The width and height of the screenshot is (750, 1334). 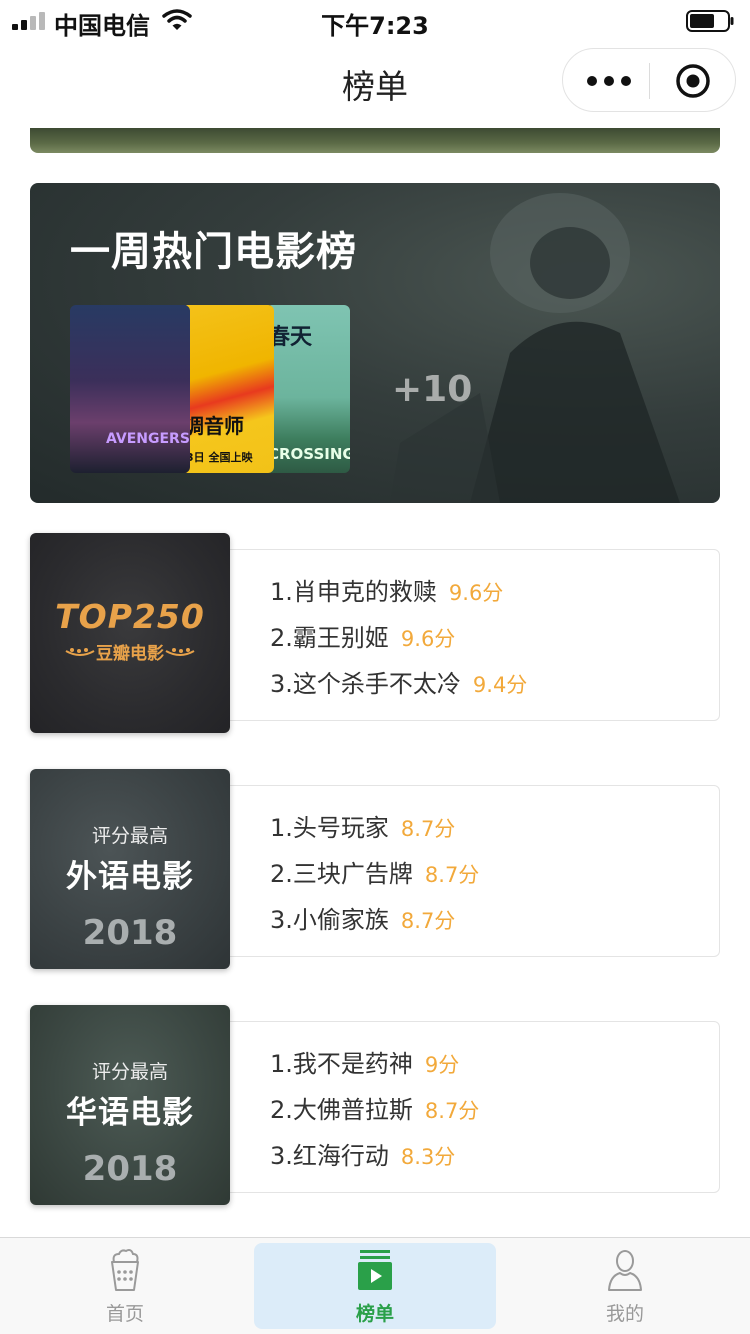 What do you see at coordinates (609, 81) in the screenshot?
I see `more-dots-icon` at bounding box center [609, 81].